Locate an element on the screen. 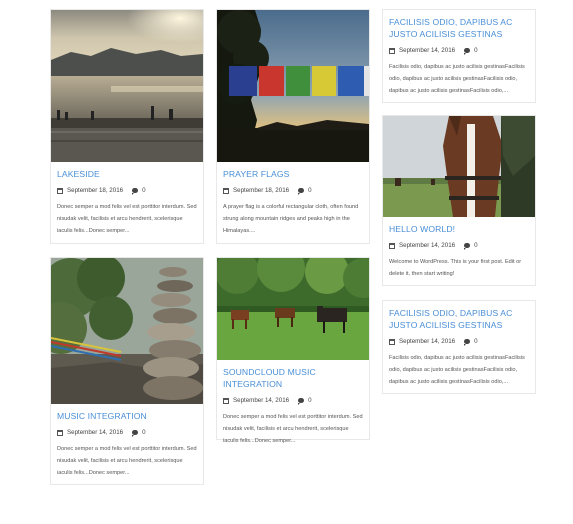 The image size is (573, 524). post-title: LAKESIDE is located at coordinates (127, 174).